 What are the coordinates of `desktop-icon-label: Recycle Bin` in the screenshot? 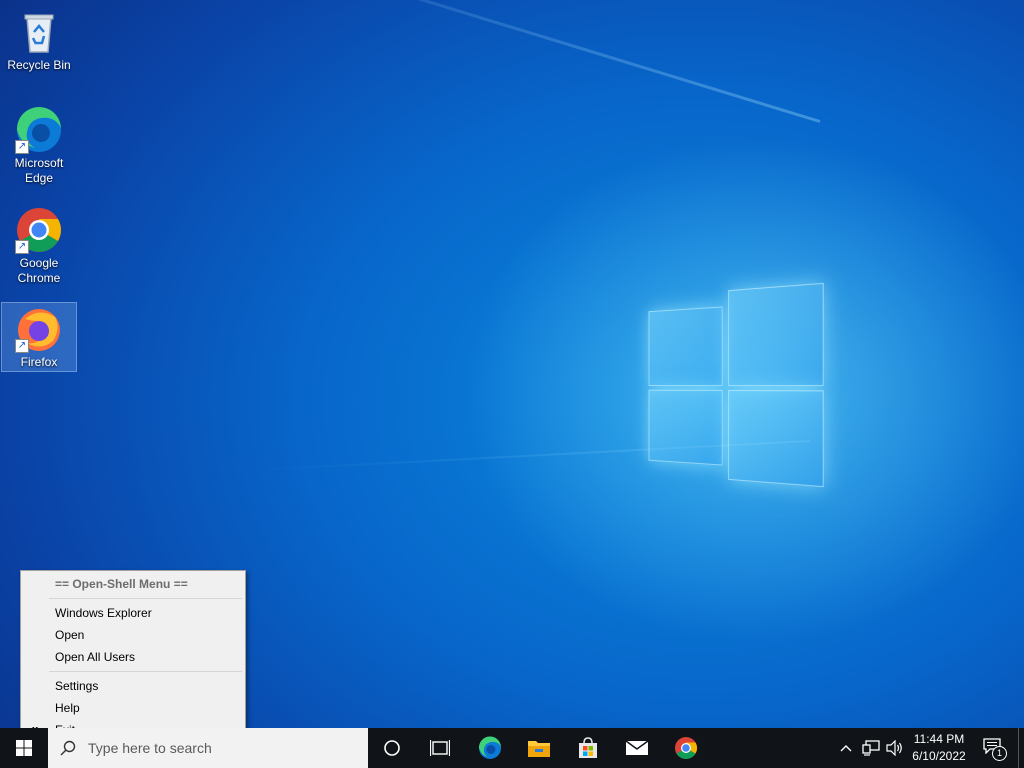 It's located at (39, 65).